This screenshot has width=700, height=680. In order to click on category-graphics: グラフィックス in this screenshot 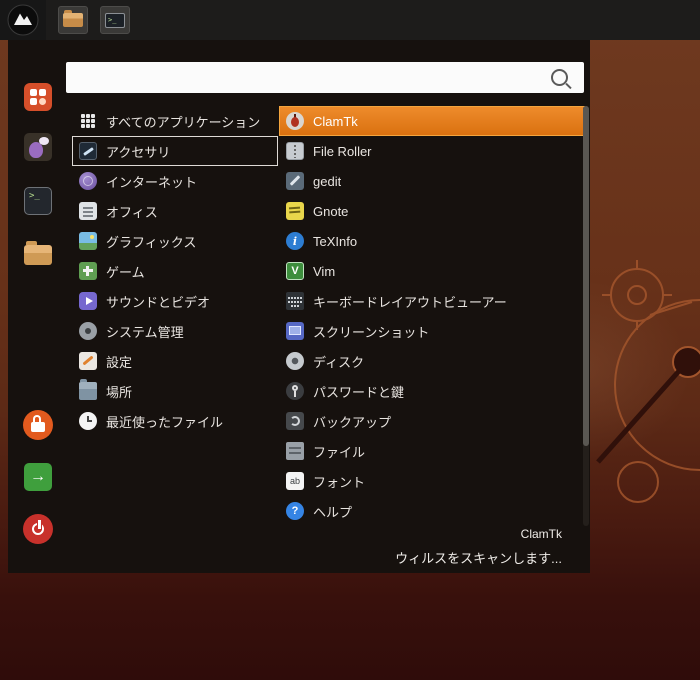, I will do `click(175, 241)`.